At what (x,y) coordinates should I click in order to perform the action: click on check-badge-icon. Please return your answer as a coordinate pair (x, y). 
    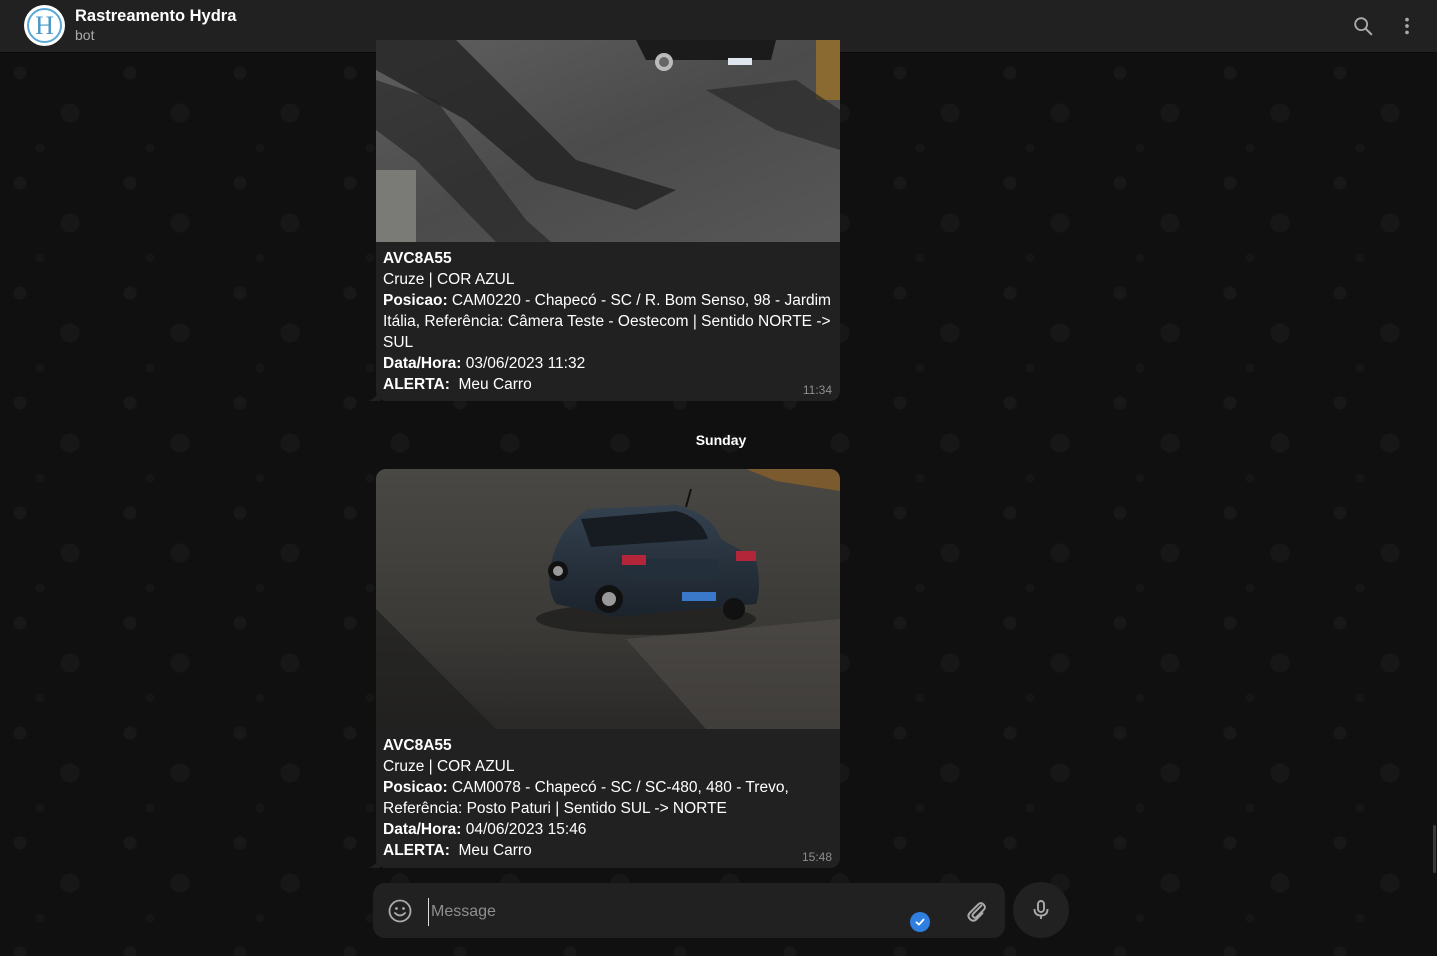
    Looking at the image, I should click on (920, 922).